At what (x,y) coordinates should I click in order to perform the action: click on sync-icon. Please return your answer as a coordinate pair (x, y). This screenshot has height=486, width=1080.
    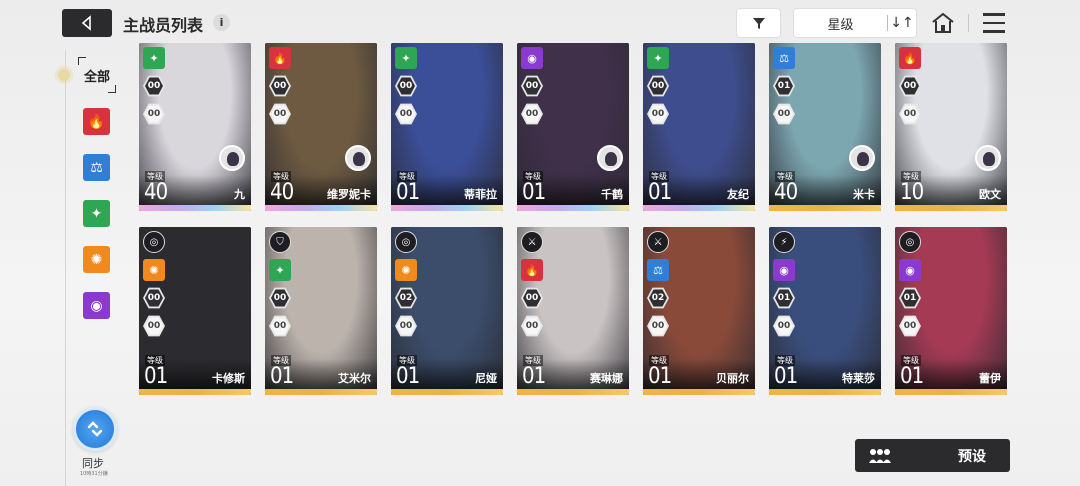
    Looking at the image, I should click on (95, 429).